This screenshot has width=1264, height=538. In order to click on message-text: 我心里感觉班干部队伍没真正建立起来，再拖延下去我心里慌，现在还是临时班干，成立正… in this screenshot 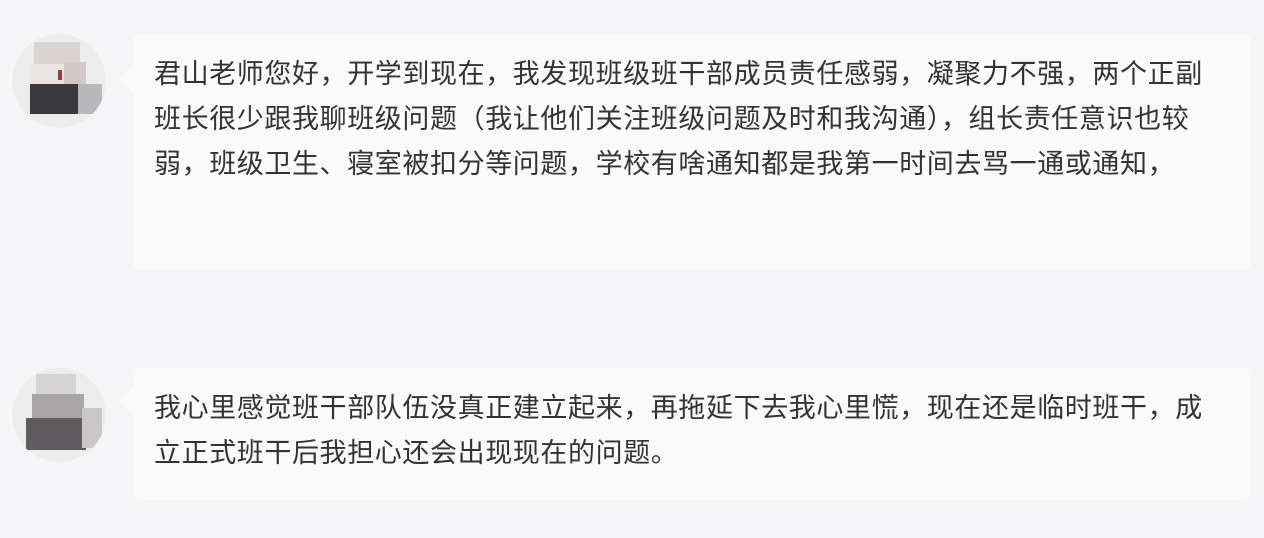, I will do `click(678, 431)`.